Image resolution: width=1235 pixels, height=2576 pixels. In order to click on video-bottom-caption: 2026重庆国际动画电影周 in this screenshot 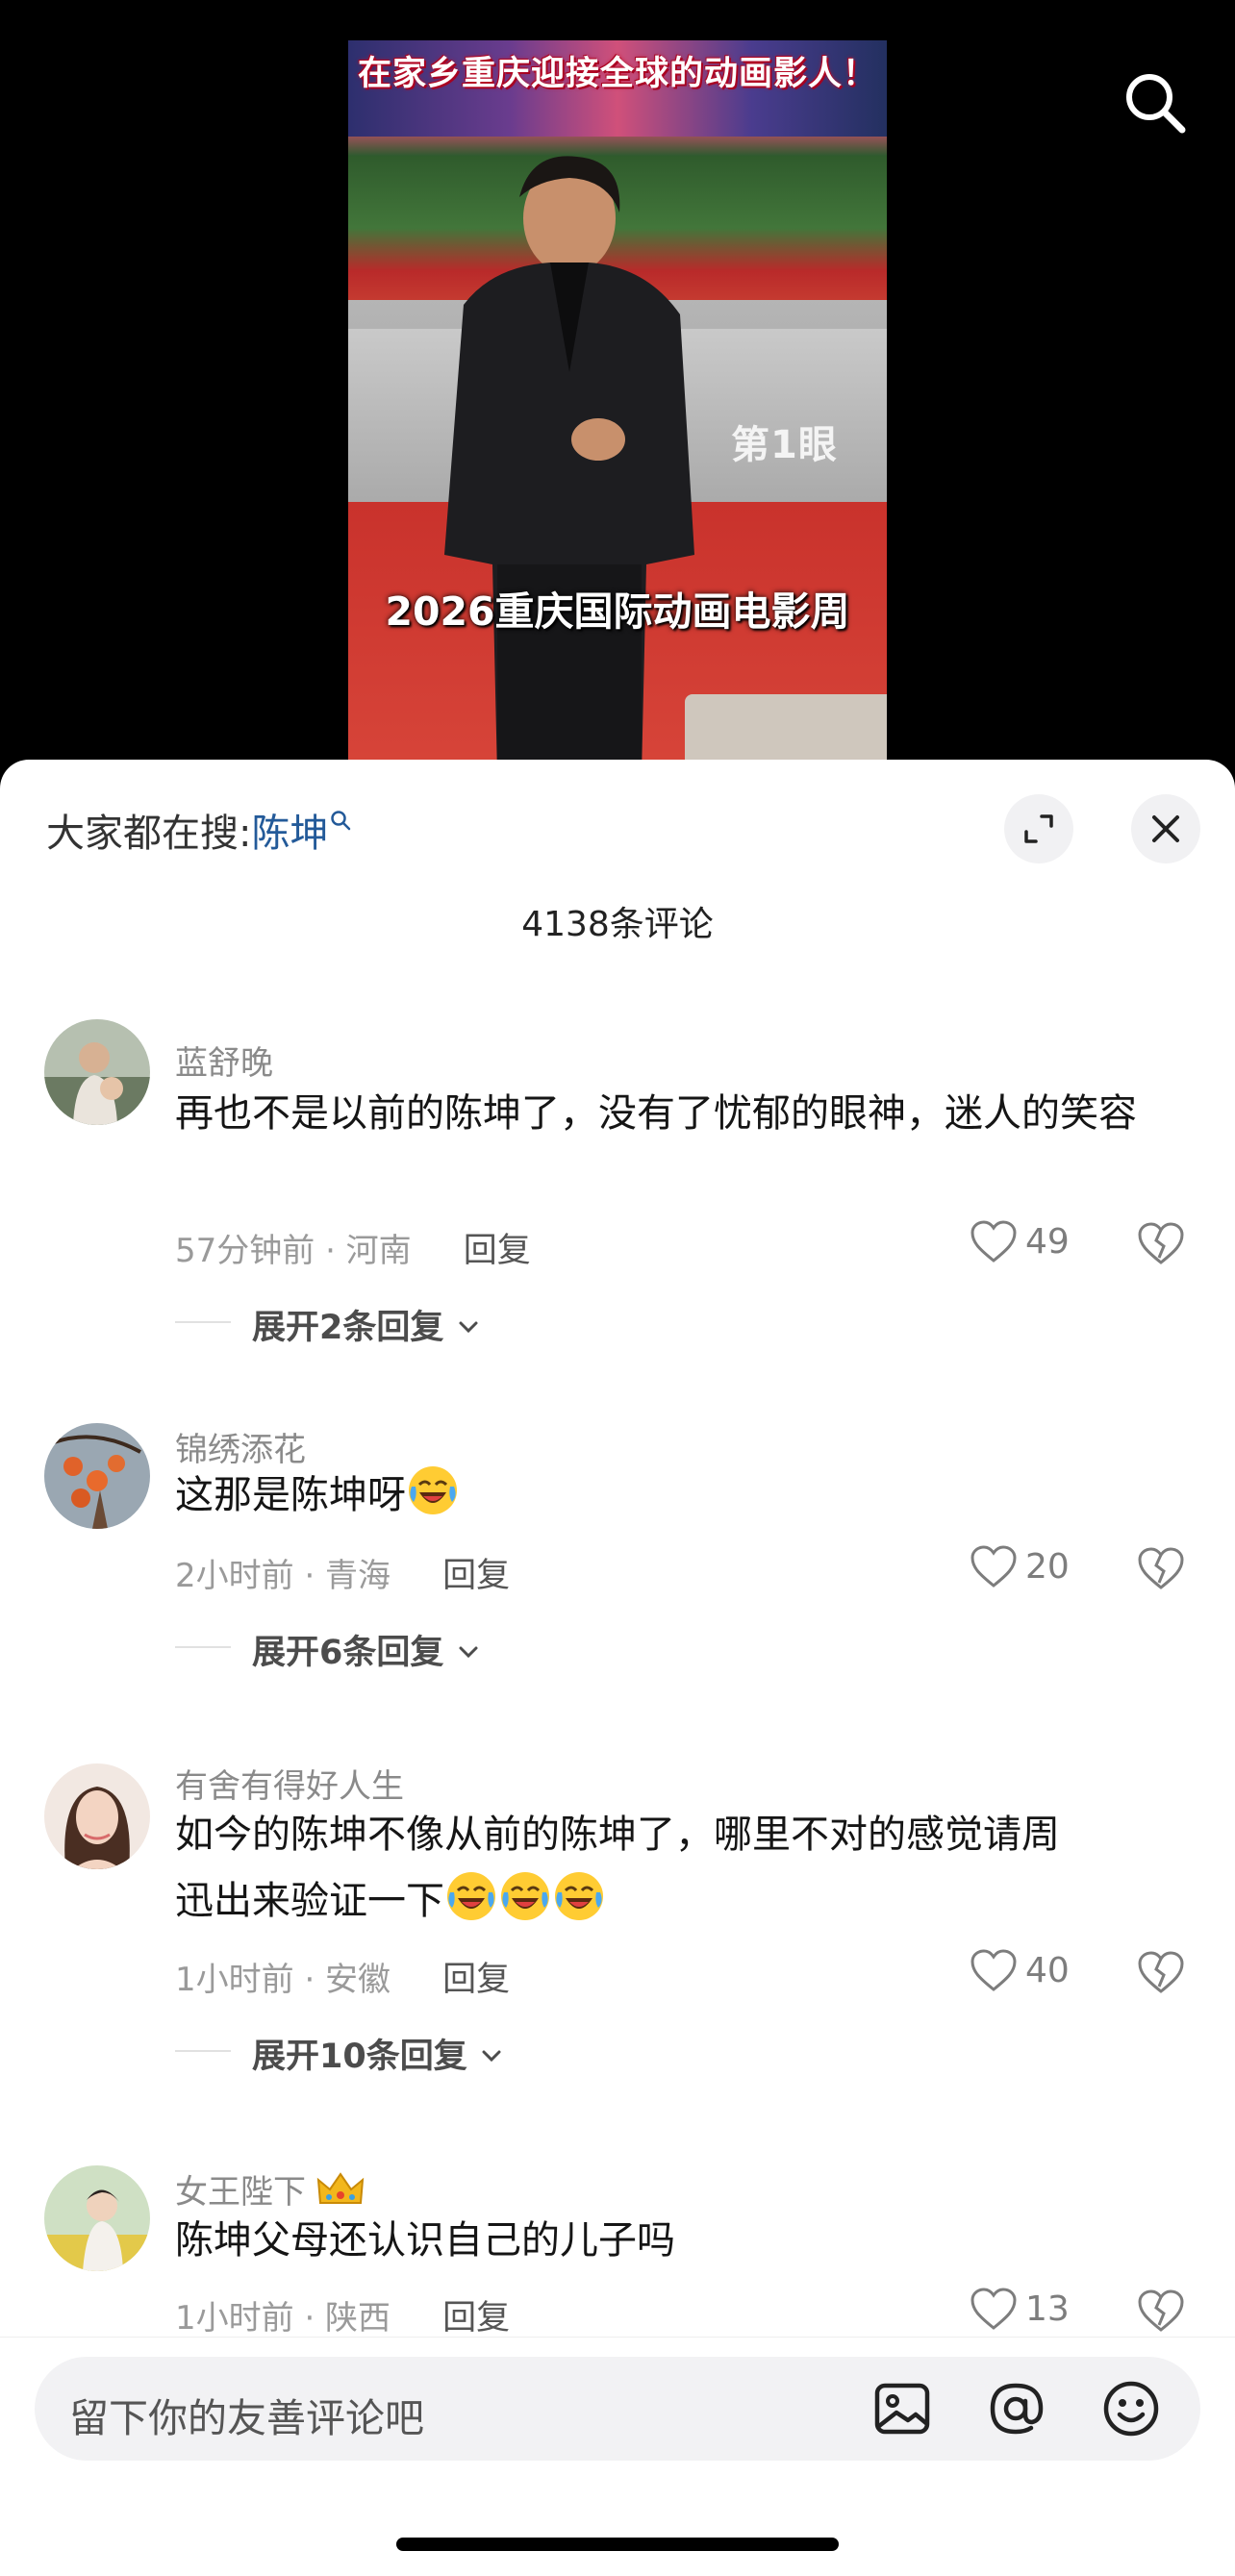, I will do `click(617, 611)`.